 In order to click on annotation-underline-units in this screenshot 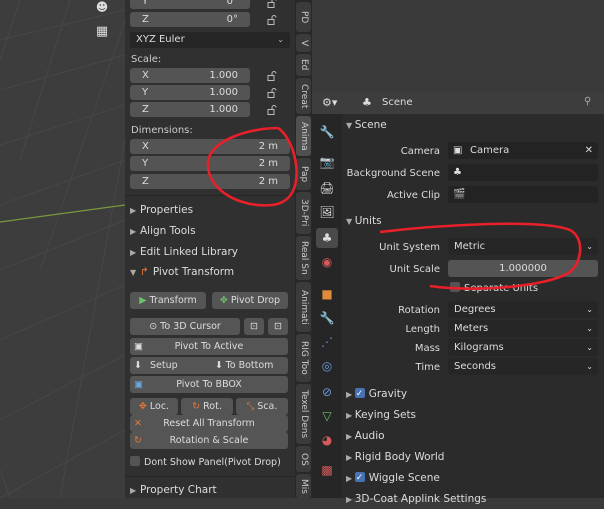, I will do `click(480, 256)`.